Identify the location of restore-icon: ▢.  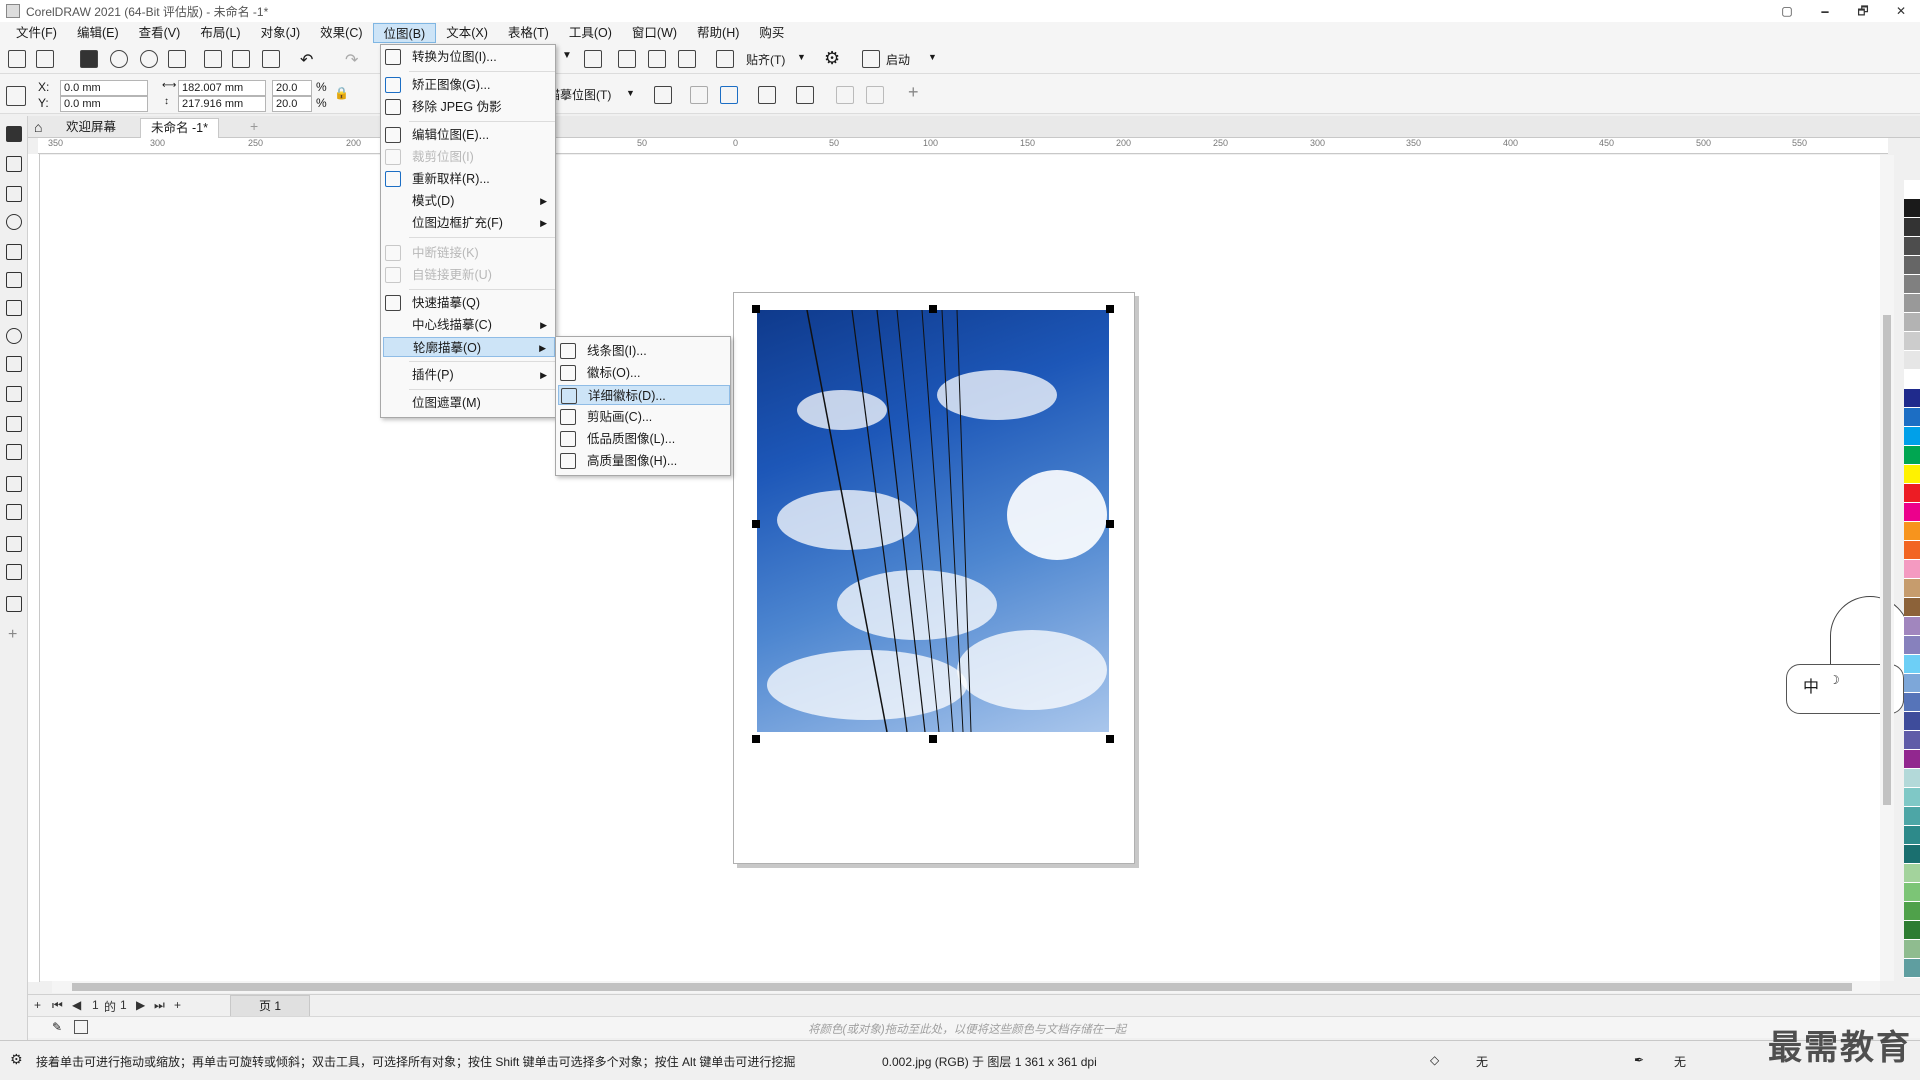
(1787, 11).